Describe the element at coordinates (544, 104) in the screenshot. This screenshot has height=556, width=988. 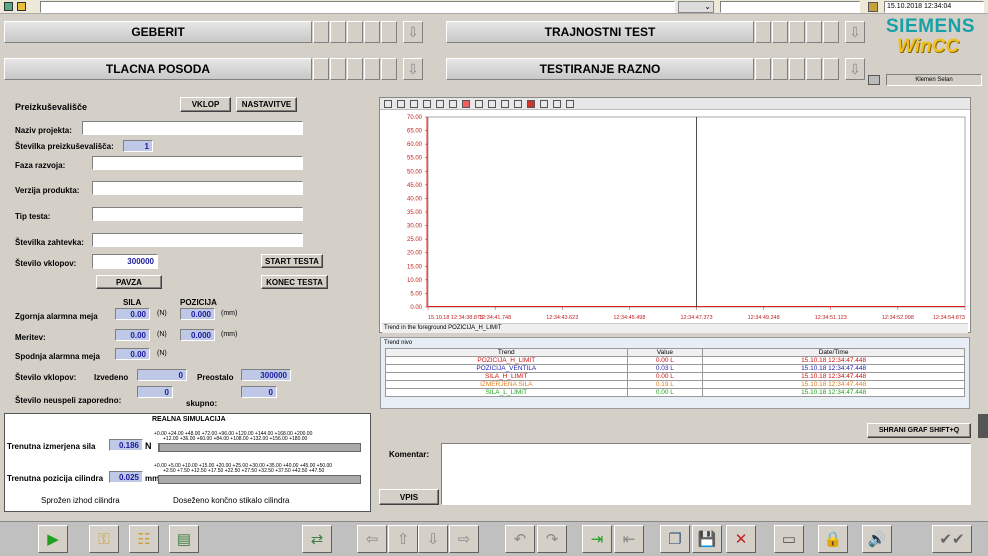
I see `print-icon` at that location.